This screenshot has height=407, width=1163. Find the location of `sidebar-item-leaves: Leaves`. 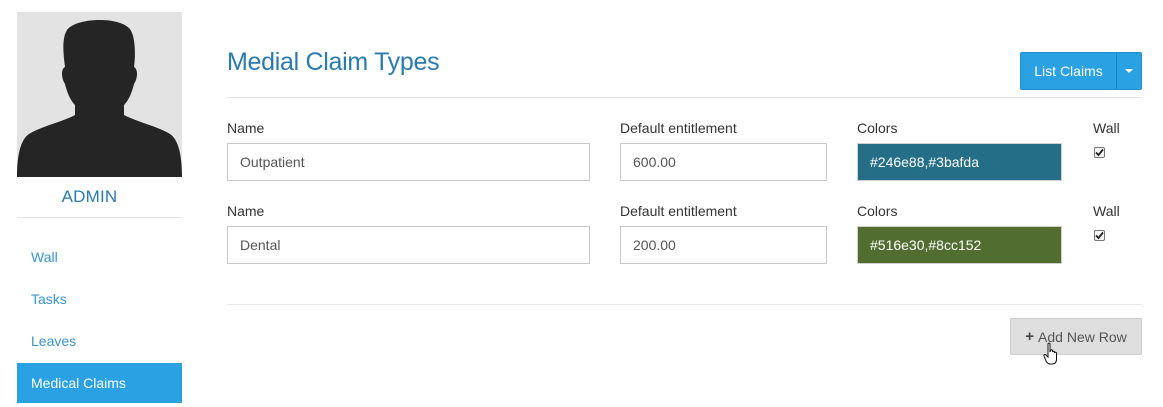

sidebar-item-leaves: Leaves is located at coordinates (99, 341).